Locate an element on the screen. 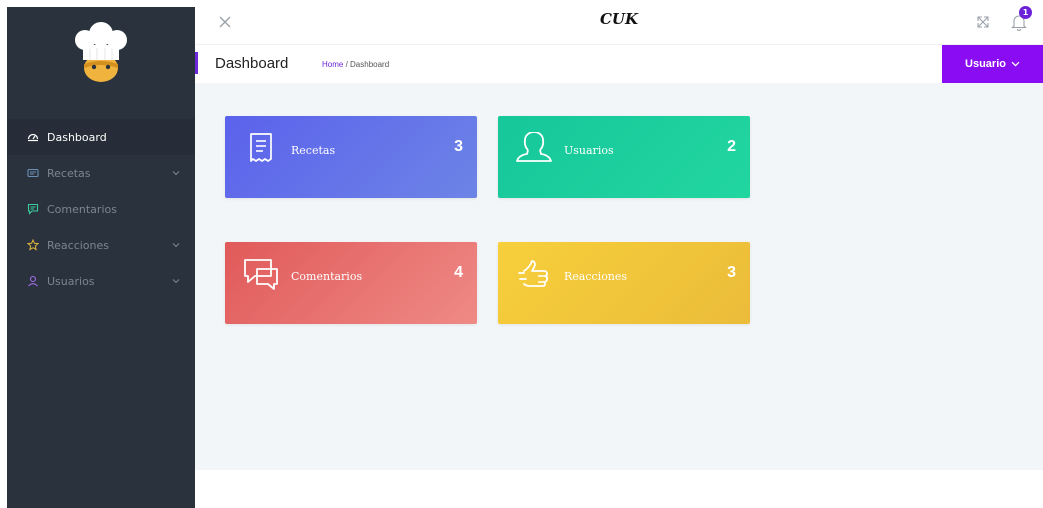 The width and height of the screenshot is (1043, 508). sidebar-item-recetas: Recetas is located at coordinates (101, 173).